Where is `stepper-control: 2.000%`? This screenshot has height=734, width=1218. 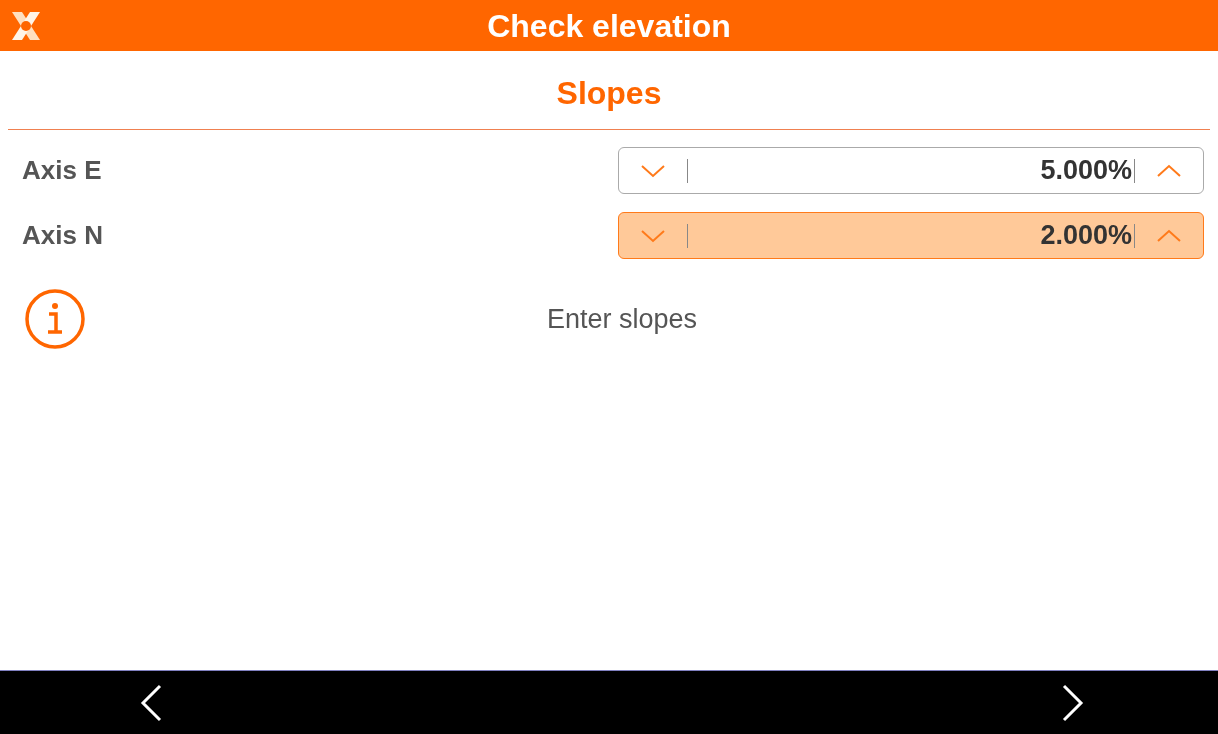 stepper-control: 2.000% is located at coordinates (911, 235).